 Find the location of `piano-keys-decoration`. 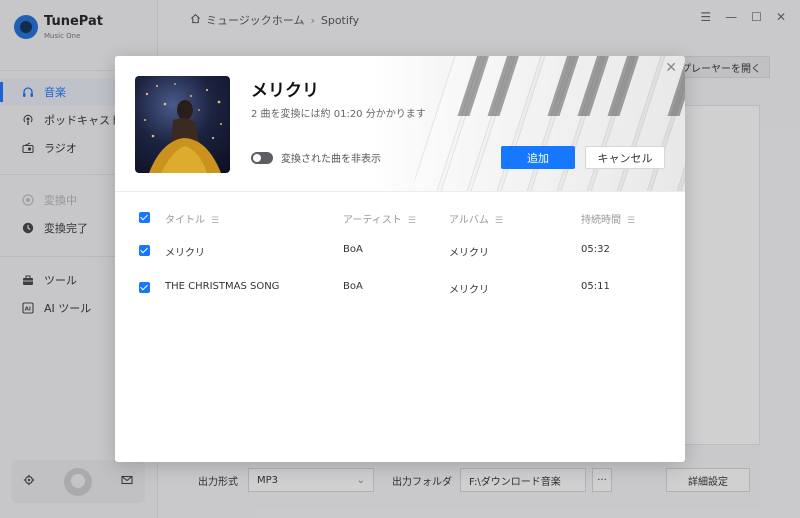

piano-keys-decoration is located at coordinates (550, 123).